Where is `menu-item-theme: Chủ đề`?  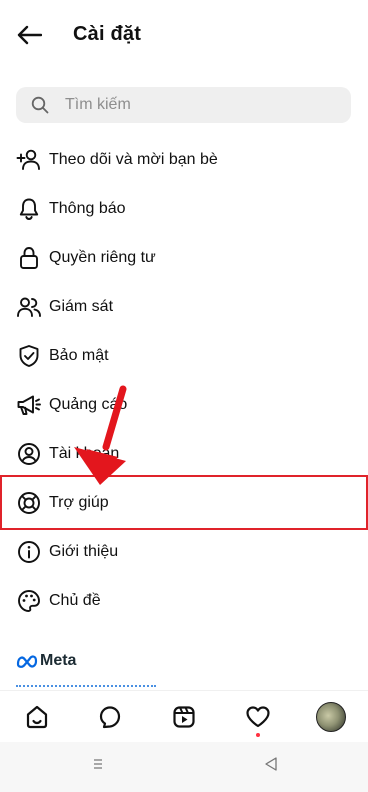 menu-item-theme: Chủ đề is located at coordinates (184, 600).